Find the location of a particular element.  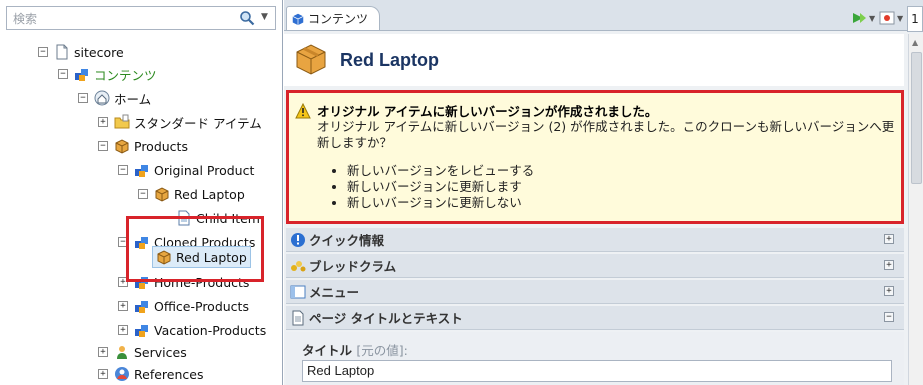

navigate-icon is located at coordinates (859, 18).